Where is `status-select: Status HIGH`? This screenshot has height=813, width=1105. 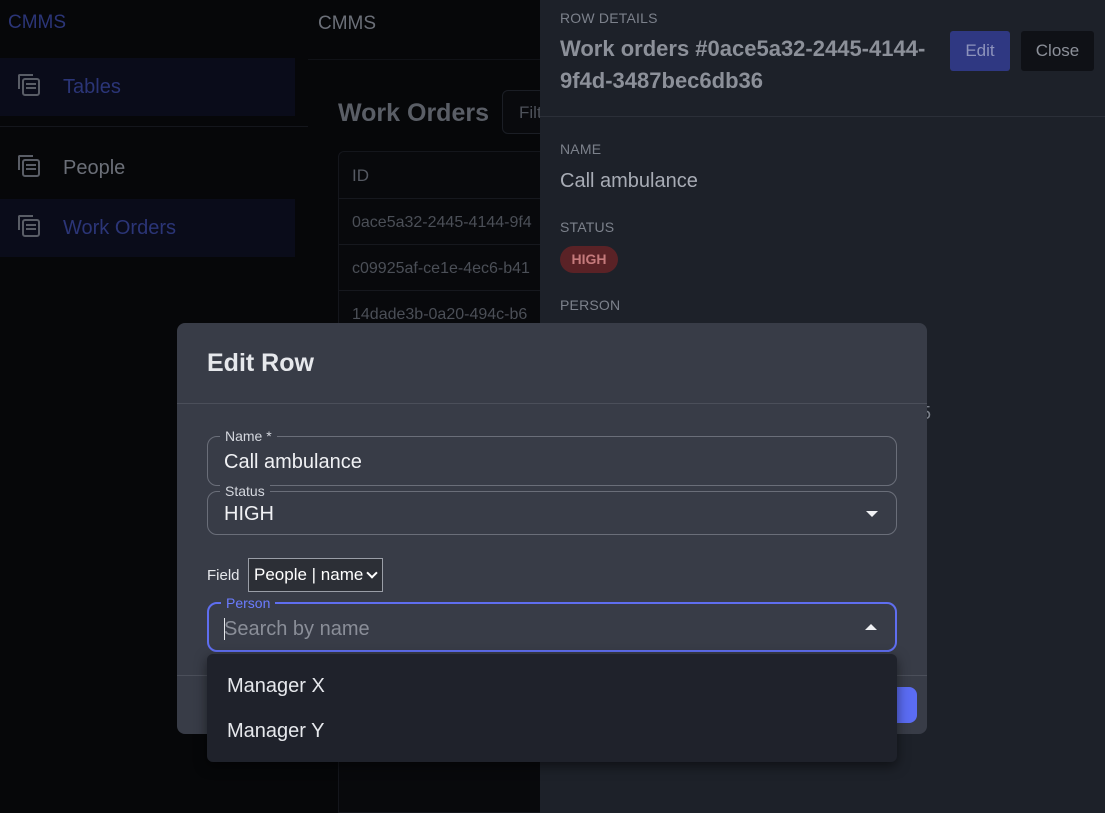 status-select: Status HIGH is located at coordinates (552, 509).